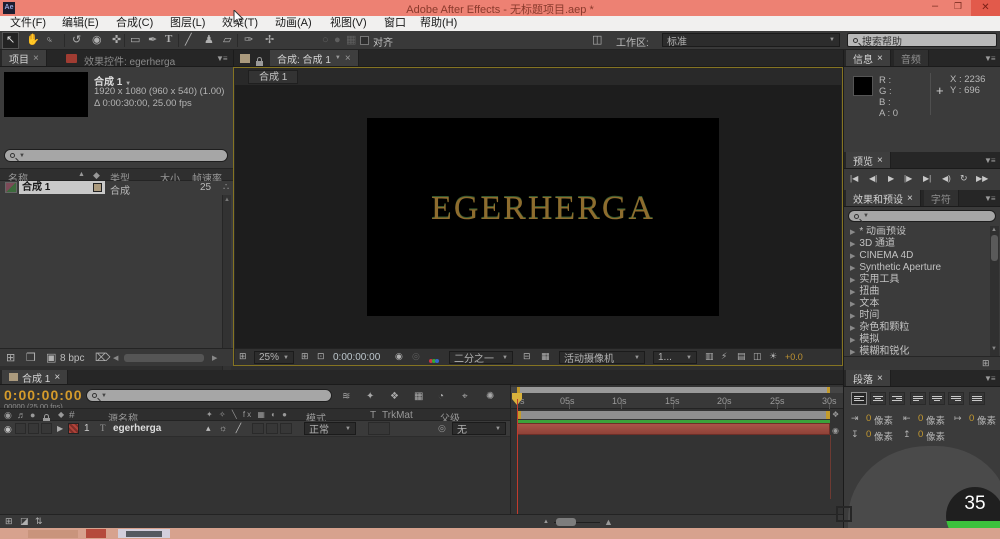  Describe the element at coordinates (724, 356) in the screenshot. I see `fast-previews-icon: ⚡` at that location.